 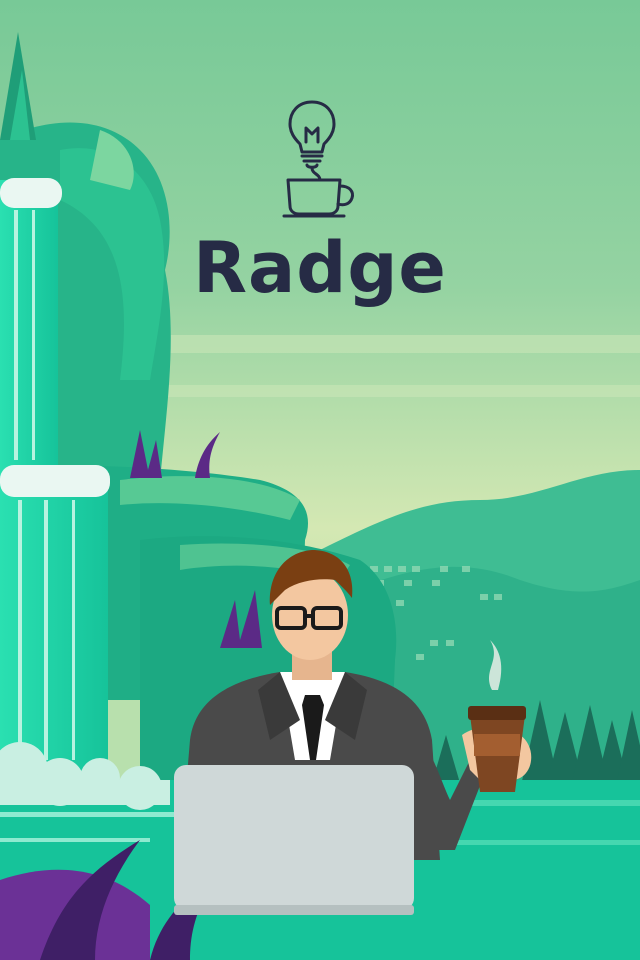 I want to click on lightbulb-coffee-cup-icon, so click(x=318, y=159).